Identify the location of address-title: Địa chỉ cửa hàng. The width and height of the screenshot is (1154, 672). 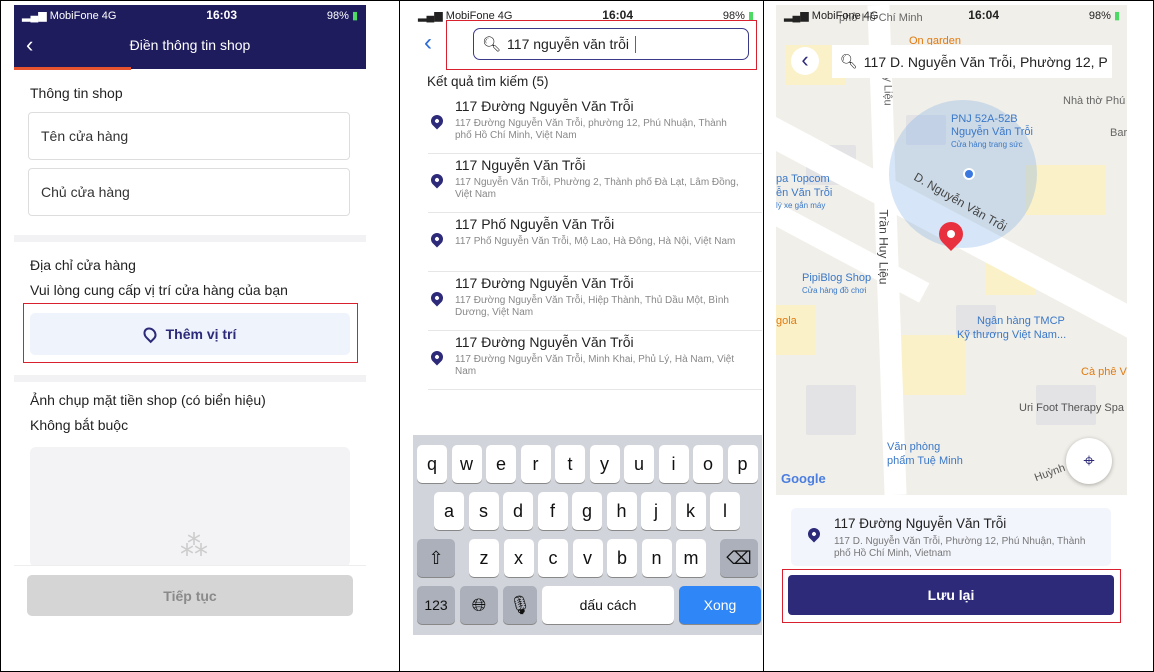
(83, 265).